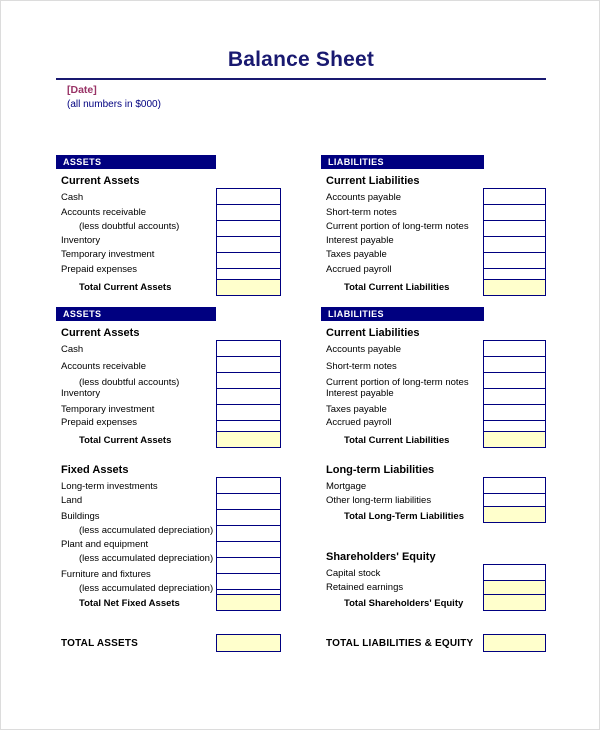  What do you see at coordinates (248, 643) in the screenshot?
I see `field-total-assets` at bounding box center [248, 643].